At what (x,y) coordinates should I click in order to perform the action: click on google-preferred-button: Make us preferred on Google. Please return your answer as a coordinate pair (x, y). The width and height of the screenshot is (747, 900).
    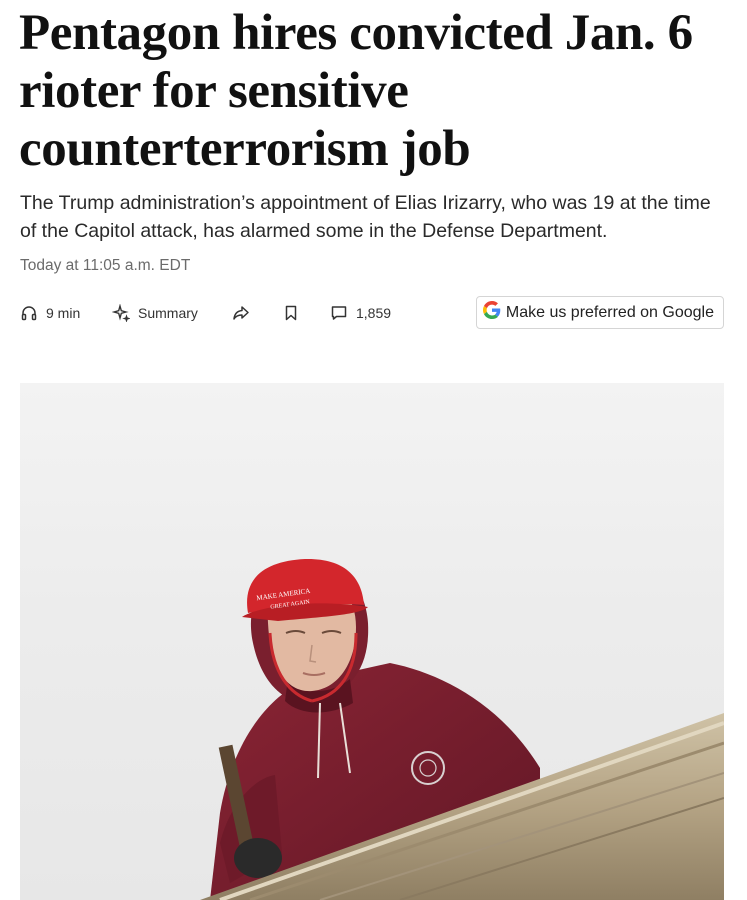
    Looking at the image, I should click on (599, 312).